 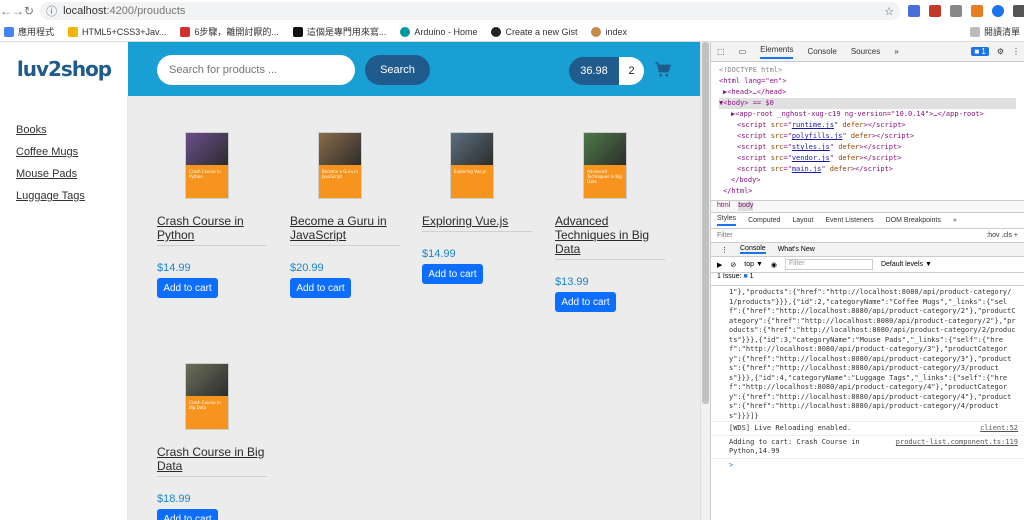 I want to click on tab-sources: Sources, so click(x=865, y=51).